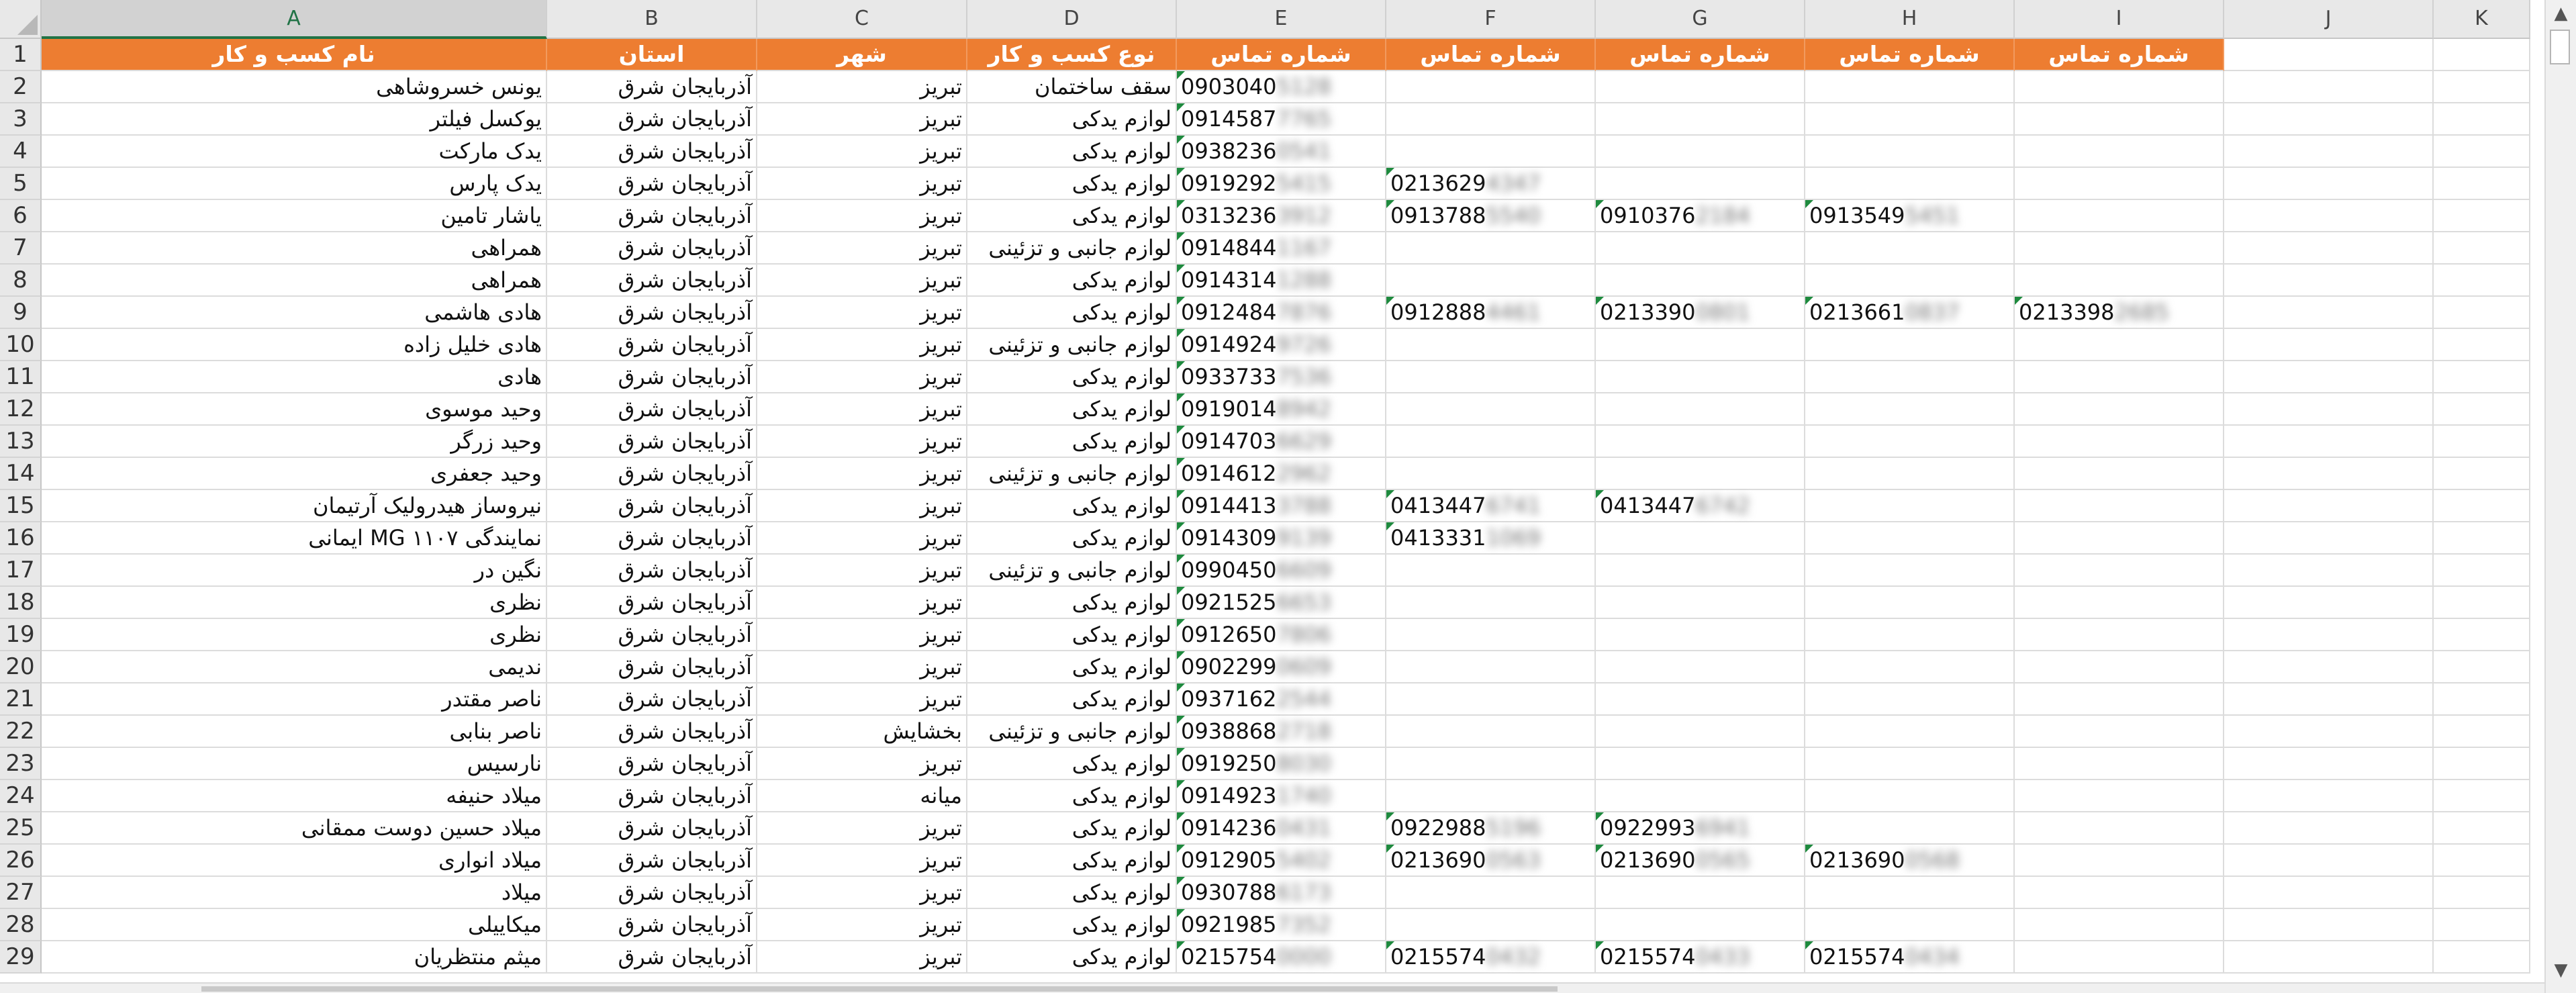 This screenshot has width=2576, height=993. Describe the element at coordinates (21, 893) in the screenshot. I see `row-header: 27` at that location.